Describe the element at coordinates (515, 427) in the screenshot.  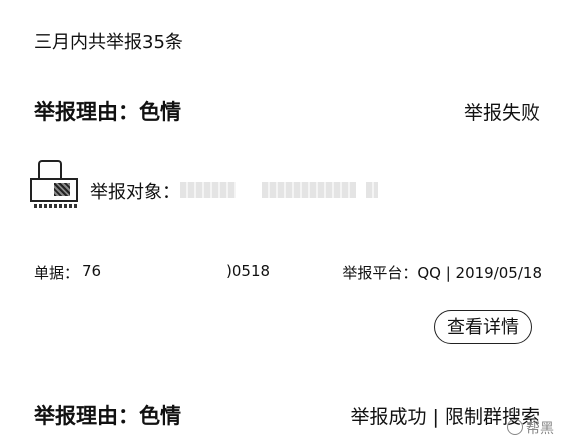
I see `wechat-icon` at that location.